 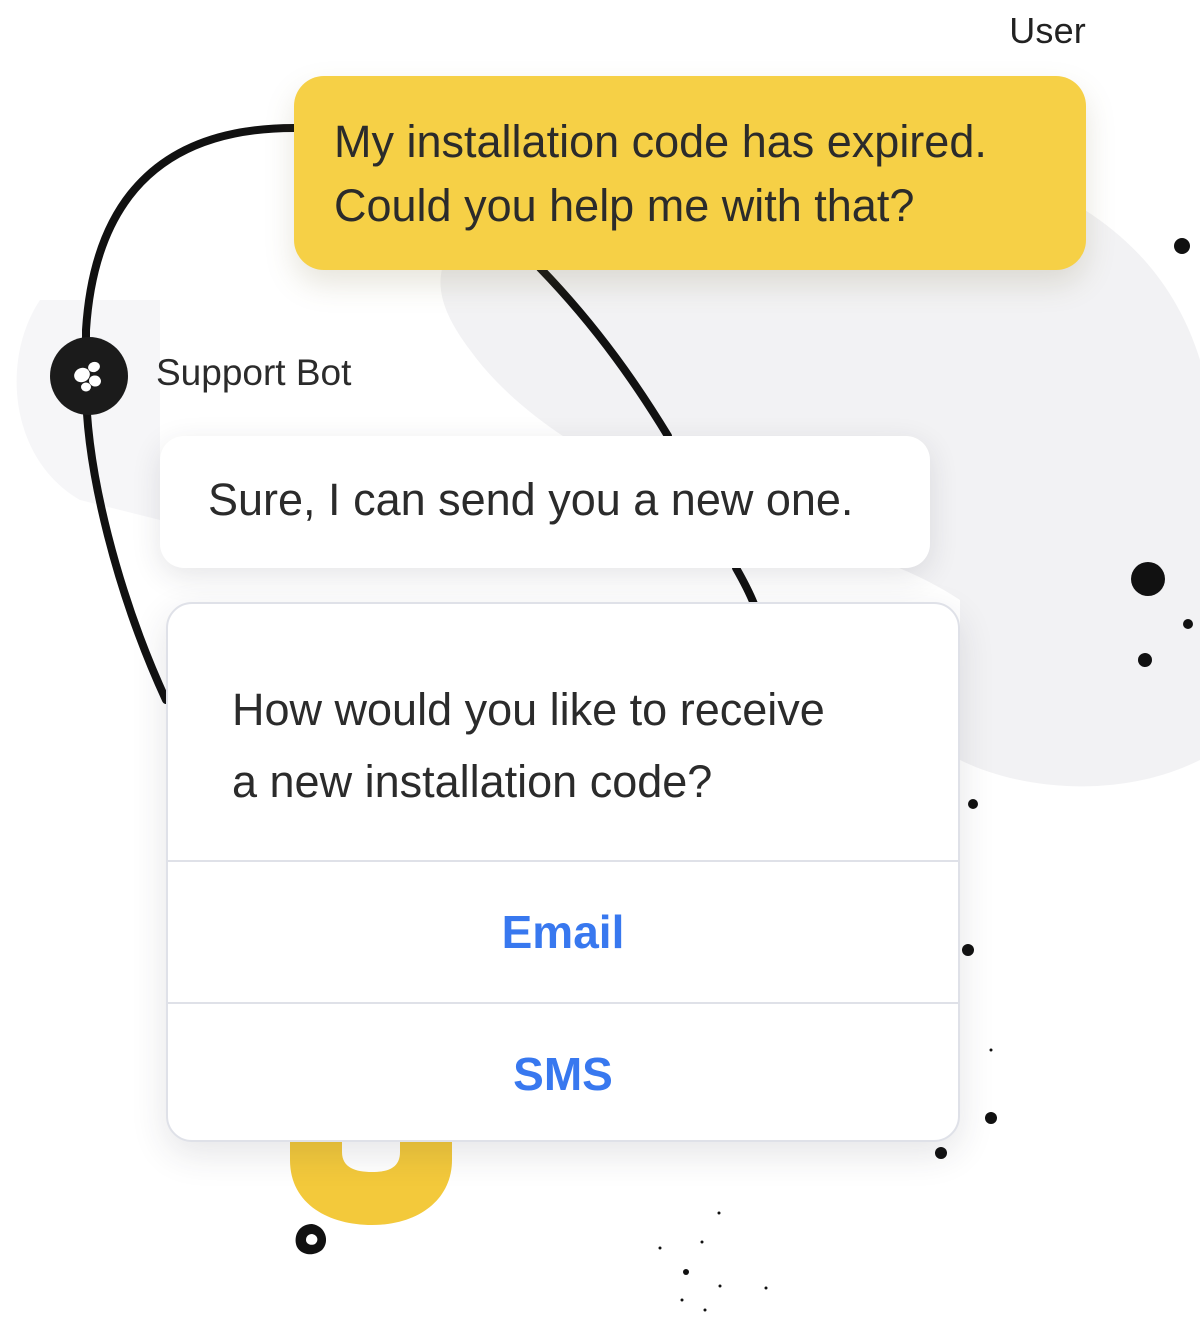 I want to click on option-email-button: Email, so click(x=563, y=932).